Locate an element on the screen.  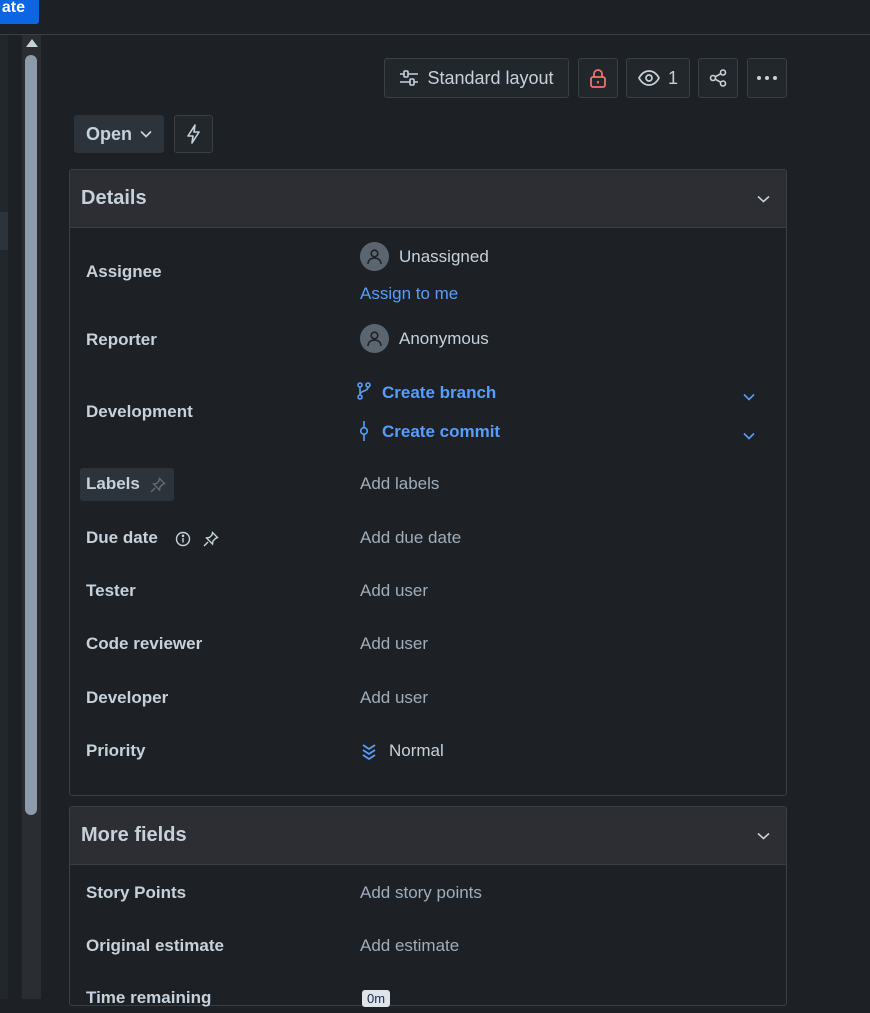
branch-icon is located at coordinates (364, 393).